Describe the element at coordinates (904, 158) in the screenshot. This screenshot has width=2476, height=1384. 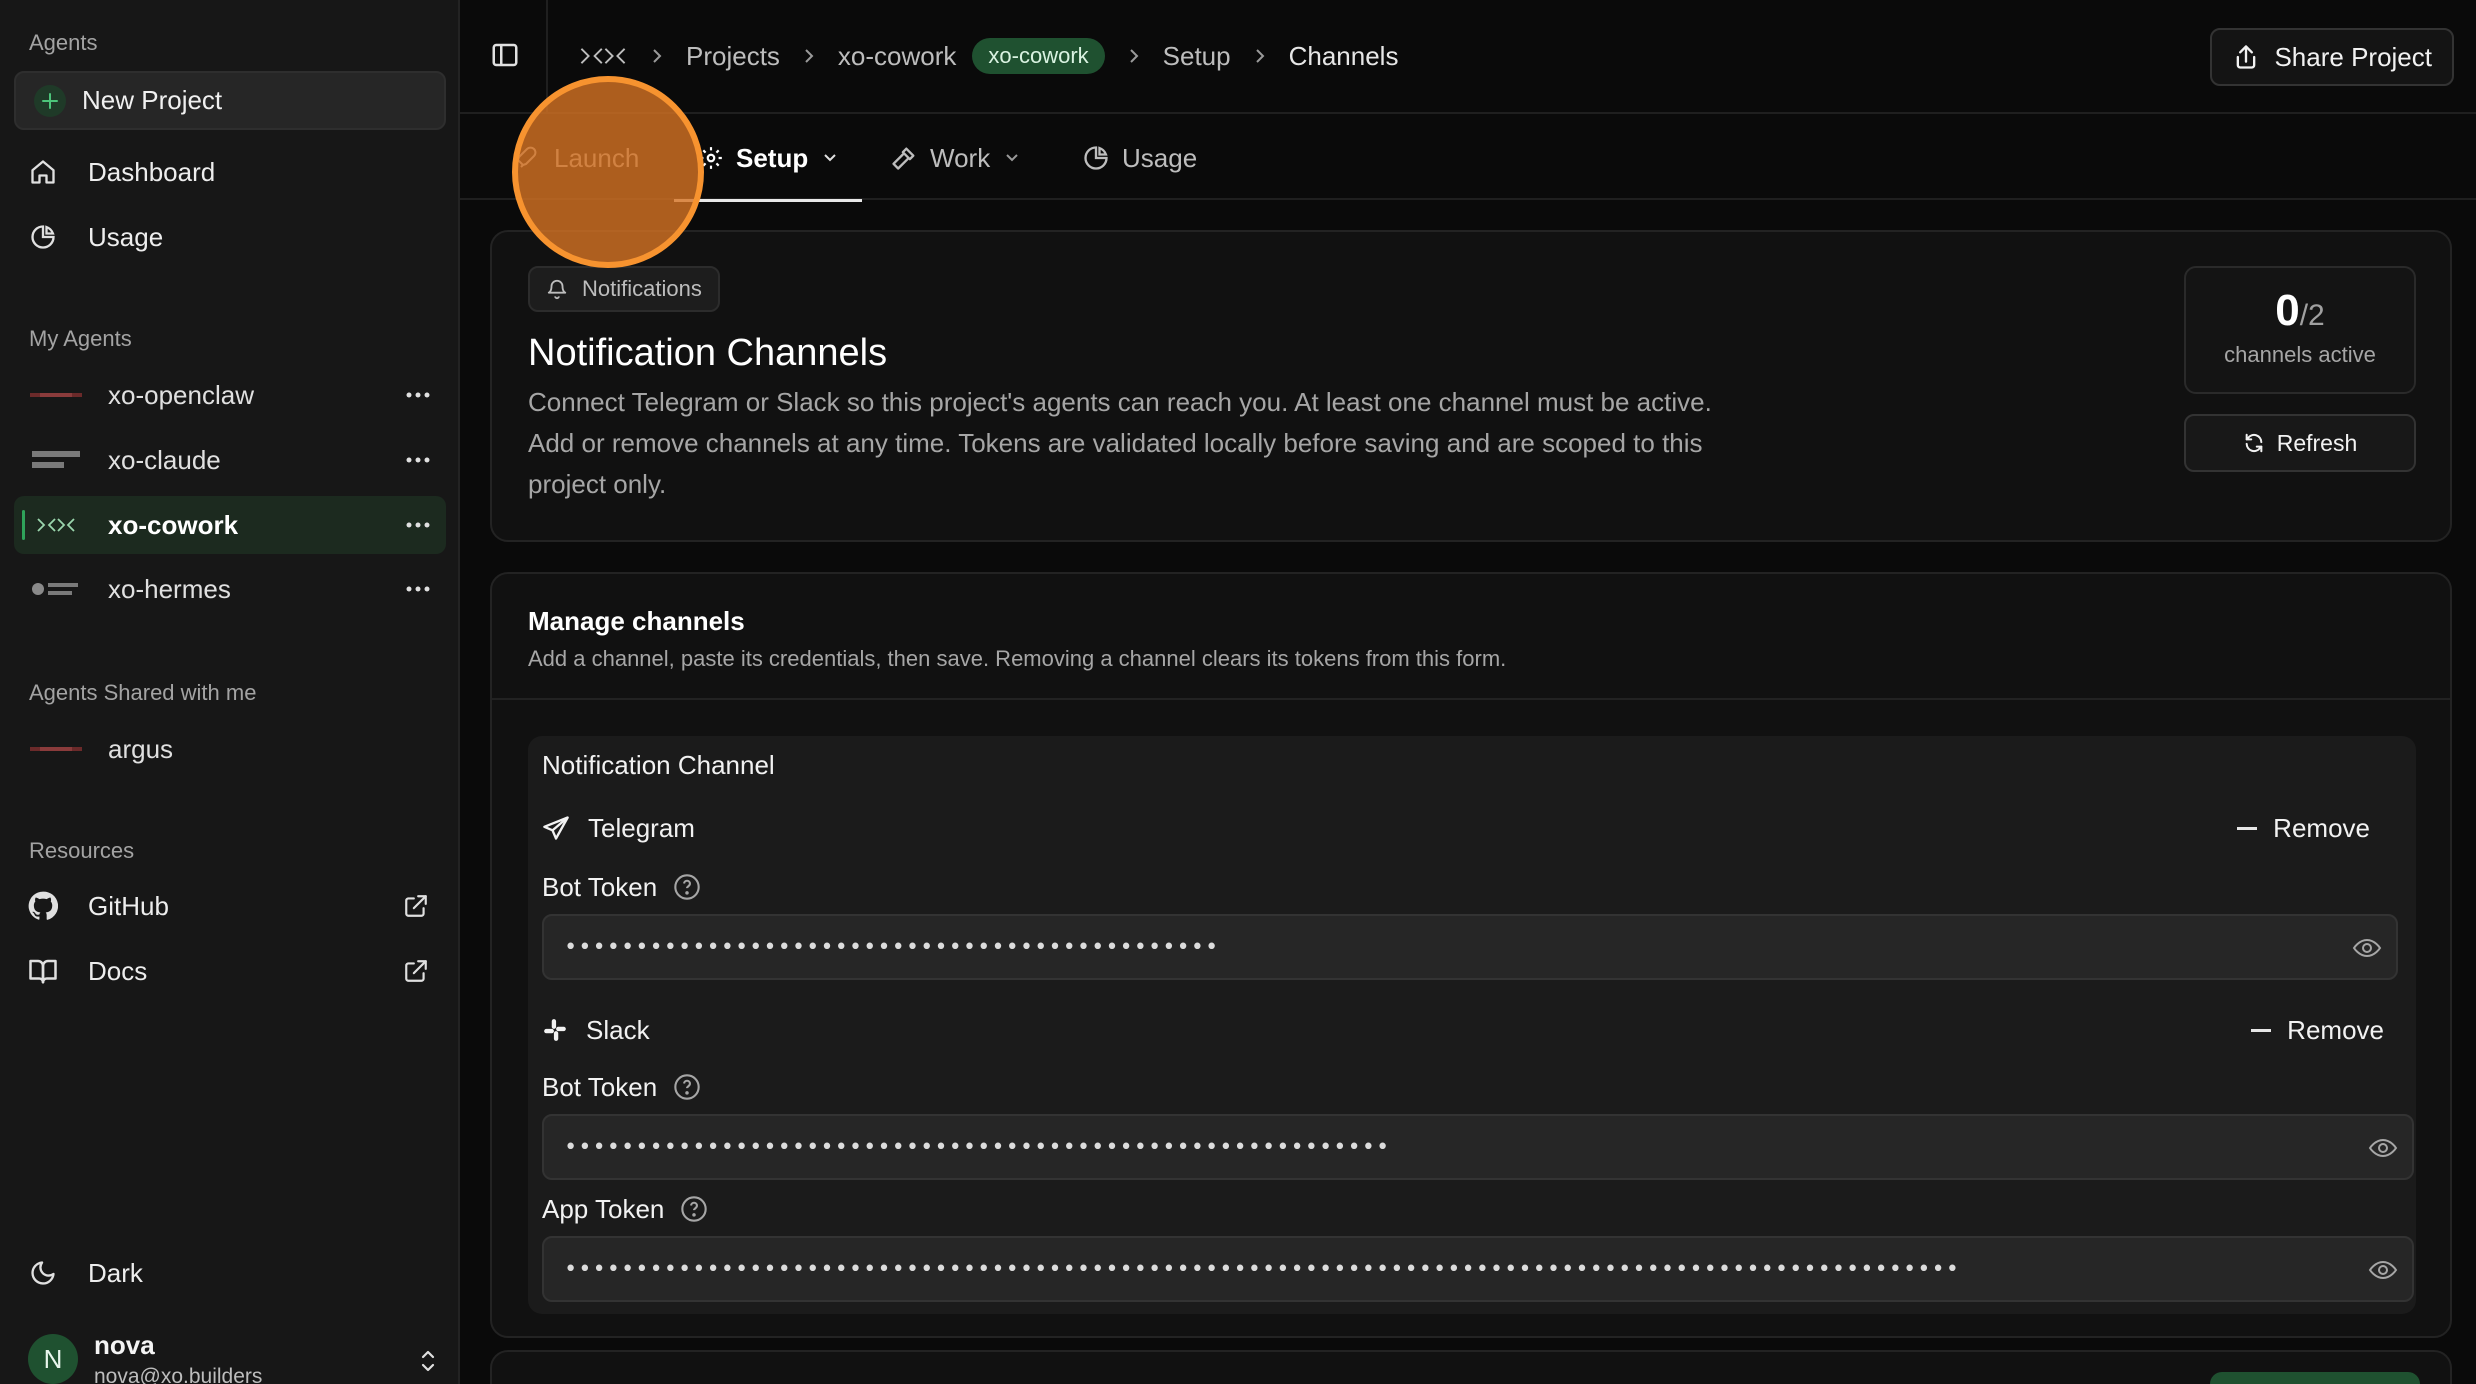
I see `hammer-icon` at that location.